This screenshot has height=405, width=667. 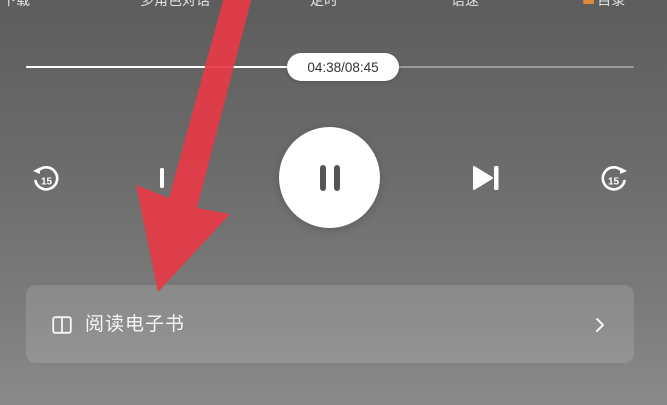 I want to click on pause-icon, so click(x=329, y=177).